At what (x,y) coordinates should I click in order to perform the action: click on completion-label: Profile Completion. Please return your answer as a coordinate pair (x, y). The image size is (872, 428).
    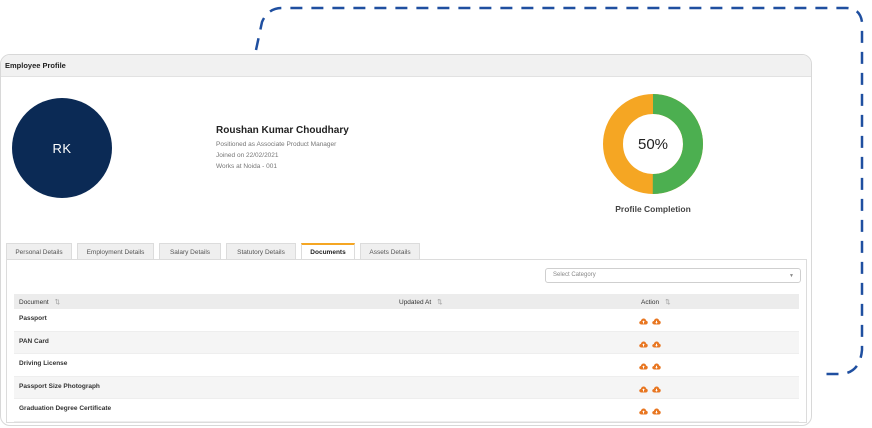
    Looking at the image, I should click on (653, 209).